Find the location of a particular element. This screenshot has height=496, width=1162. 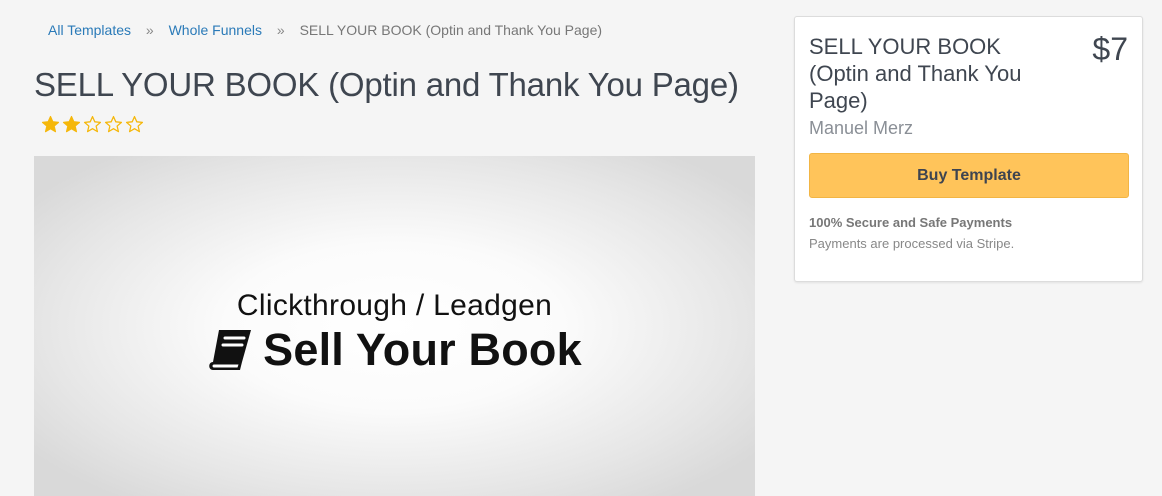

author-name: Manuel Merz is located at coordinates (861, 128).